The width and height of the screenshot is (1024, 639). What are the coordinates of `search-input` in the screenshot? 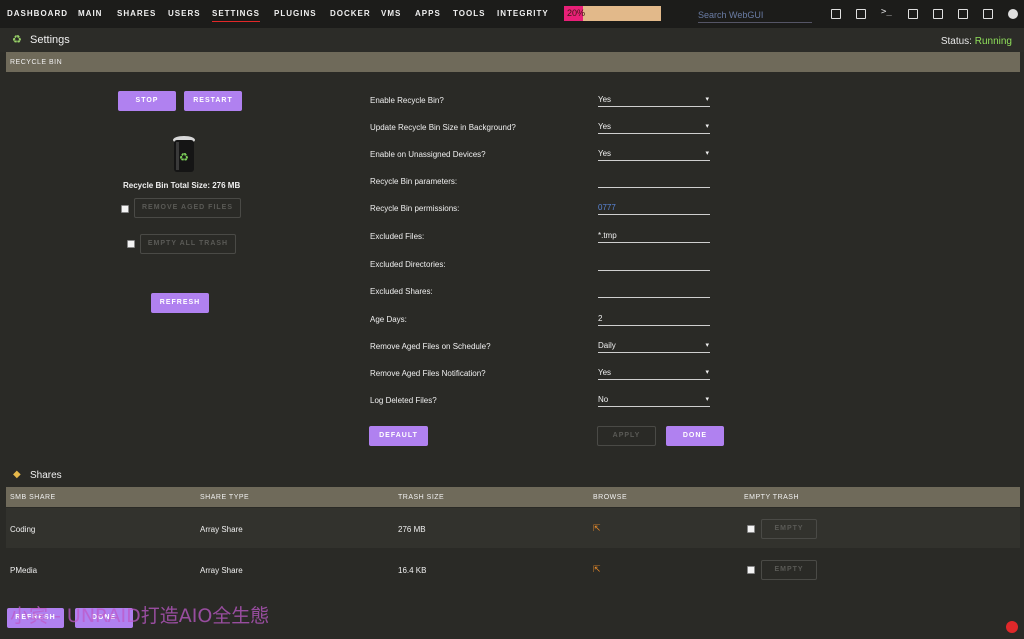 It's located at (755, 15).